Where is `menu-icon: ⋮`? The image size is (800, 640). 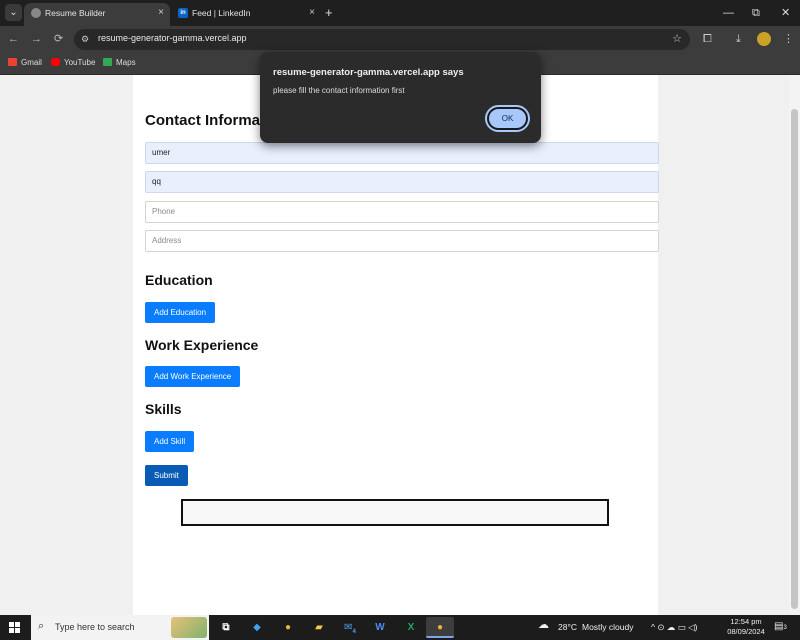 menu-icon: ⋮ is located at coordinates (788, 39).